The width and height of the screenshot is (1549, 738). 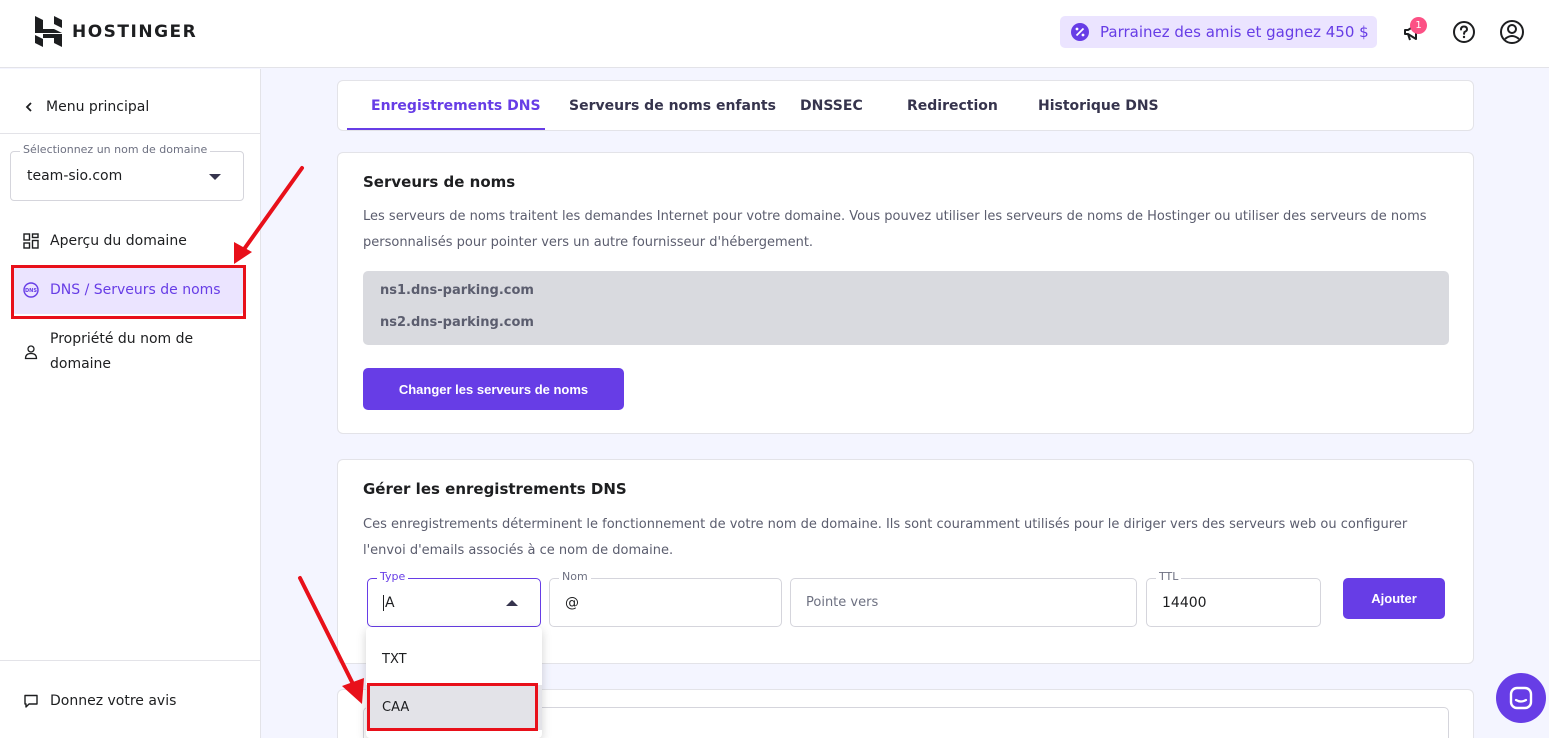 What do you see at coordinates (952, 106) in the screenshot?
I see `tab-redirection: Redirection` at bounding box center [952, 106].